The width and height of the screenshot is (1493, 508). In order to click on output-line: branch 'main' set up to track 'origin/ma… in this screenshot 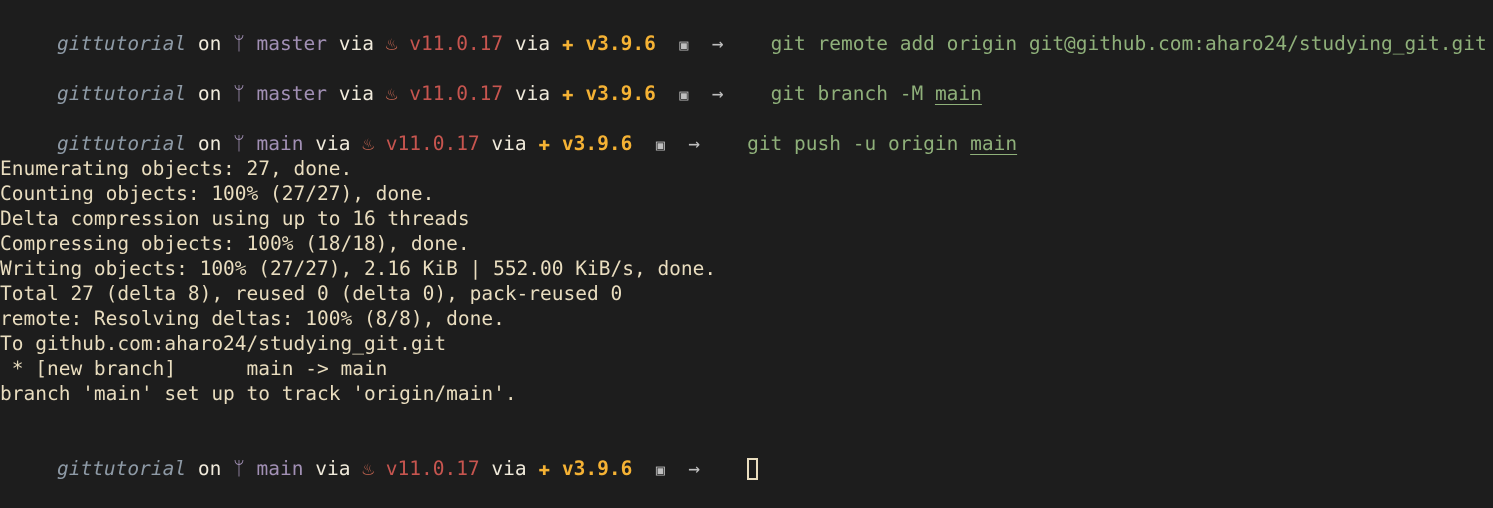, I will do `click(258, 393)`.